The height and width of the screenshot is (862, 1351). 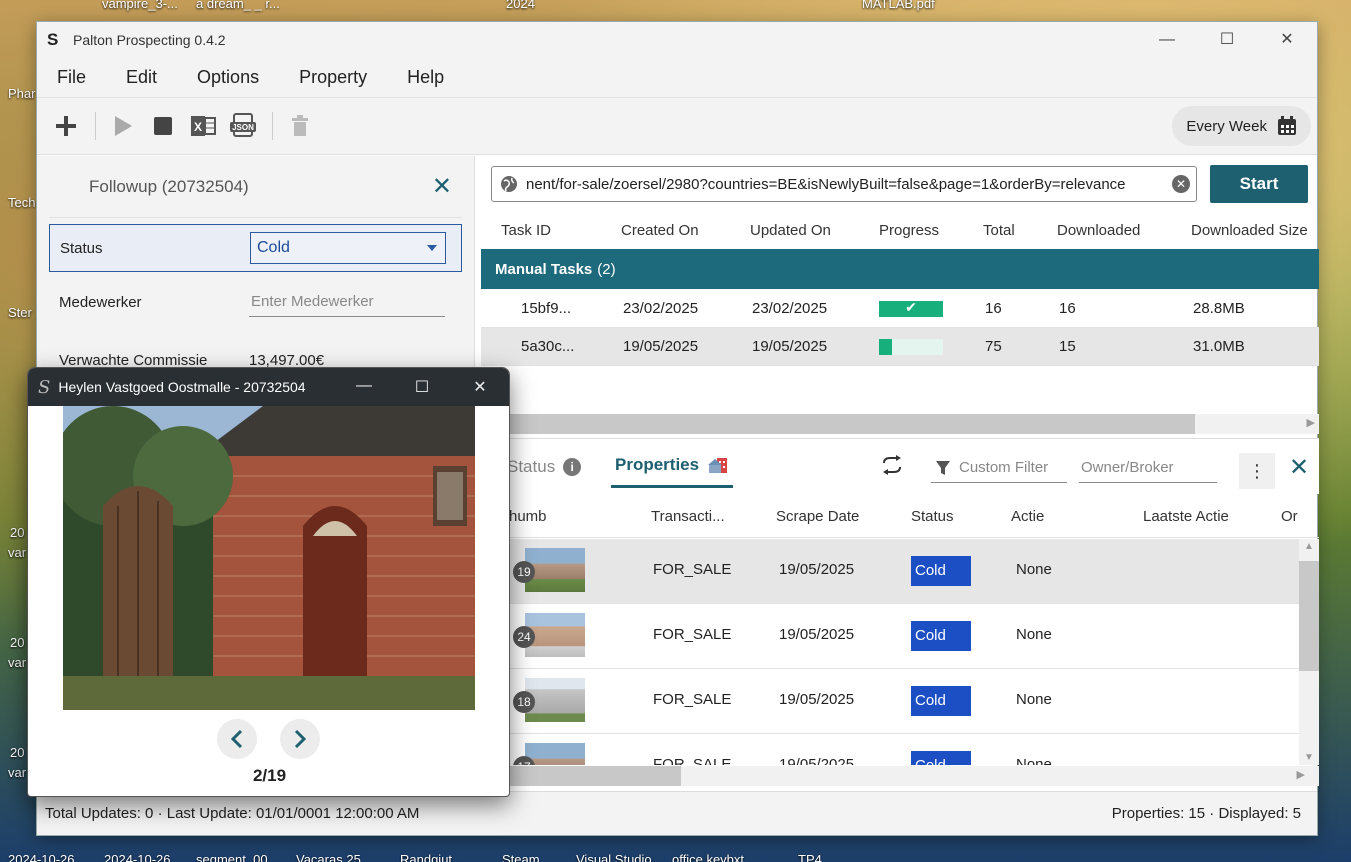 What do you see at coordinates (141, 77) in the screenshot?
I see `menu-edit: Edit` at bounding box center [141, 77].